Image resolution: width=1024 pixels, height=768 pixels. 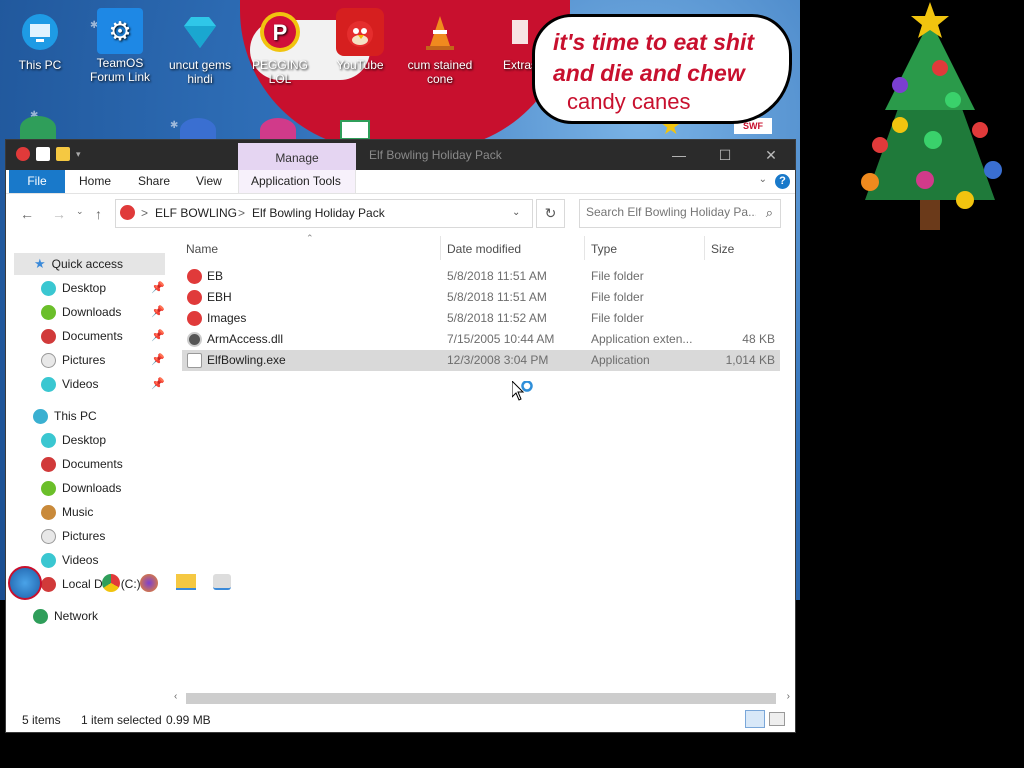 I want to click on desktop-icon-youtube: YouTube, so click(x=360, y=40).